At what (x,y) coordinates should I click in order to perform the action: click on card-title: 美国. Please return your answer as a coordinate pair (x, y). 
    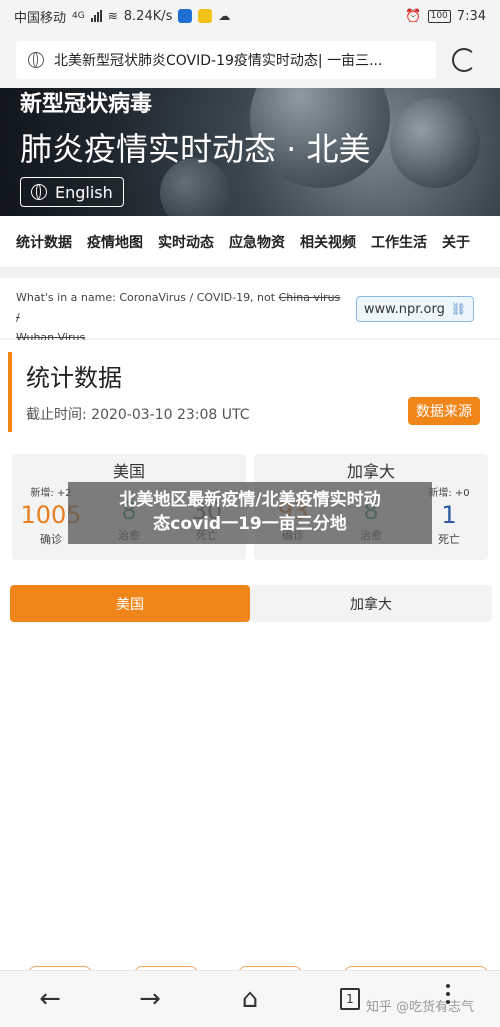
    Looking at the image, I should click on (128, 471).